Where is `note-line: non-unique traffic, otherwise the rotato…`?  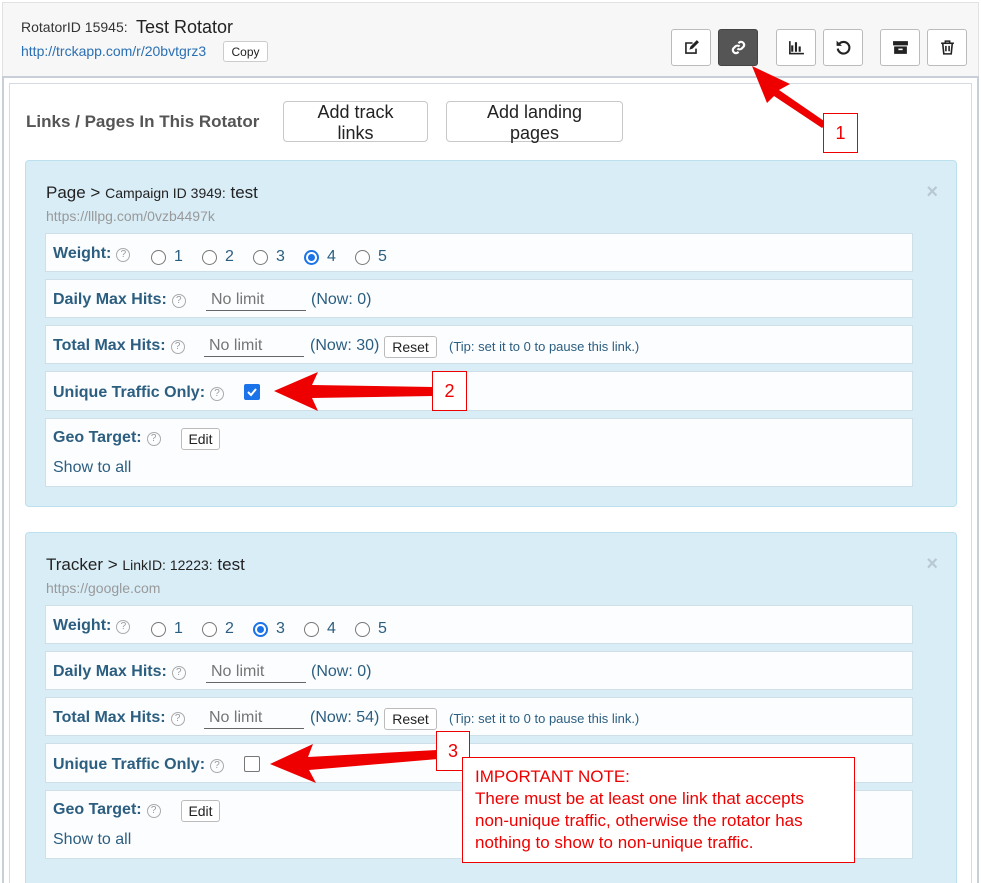 note-line: non-unique traffic, otherwise the rotato… is located at coordinates (639, 820).